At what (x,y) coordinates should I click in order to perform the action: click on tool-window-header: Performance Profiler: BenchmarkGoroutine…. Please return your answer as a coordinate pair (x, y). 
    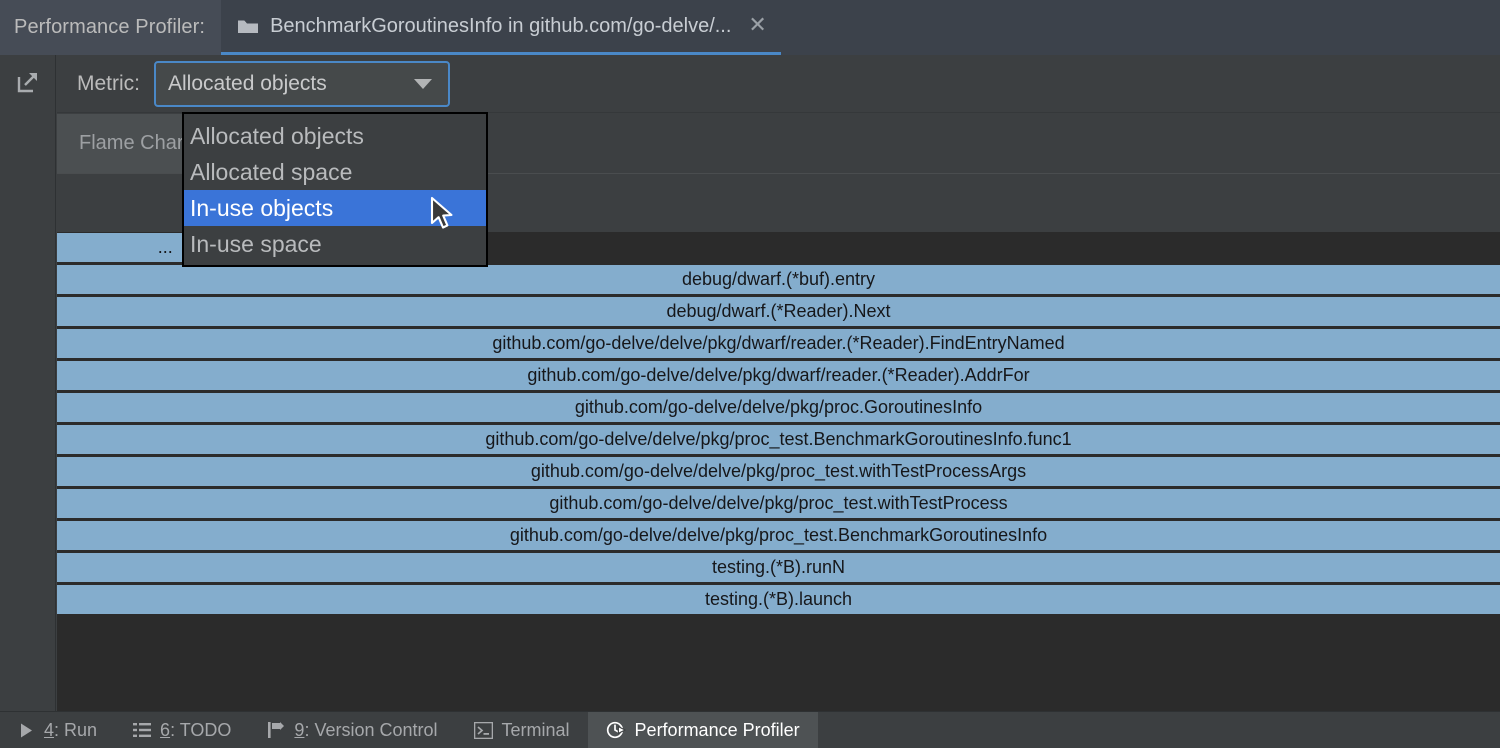
    Looking at the image, I should click on (750, 27).